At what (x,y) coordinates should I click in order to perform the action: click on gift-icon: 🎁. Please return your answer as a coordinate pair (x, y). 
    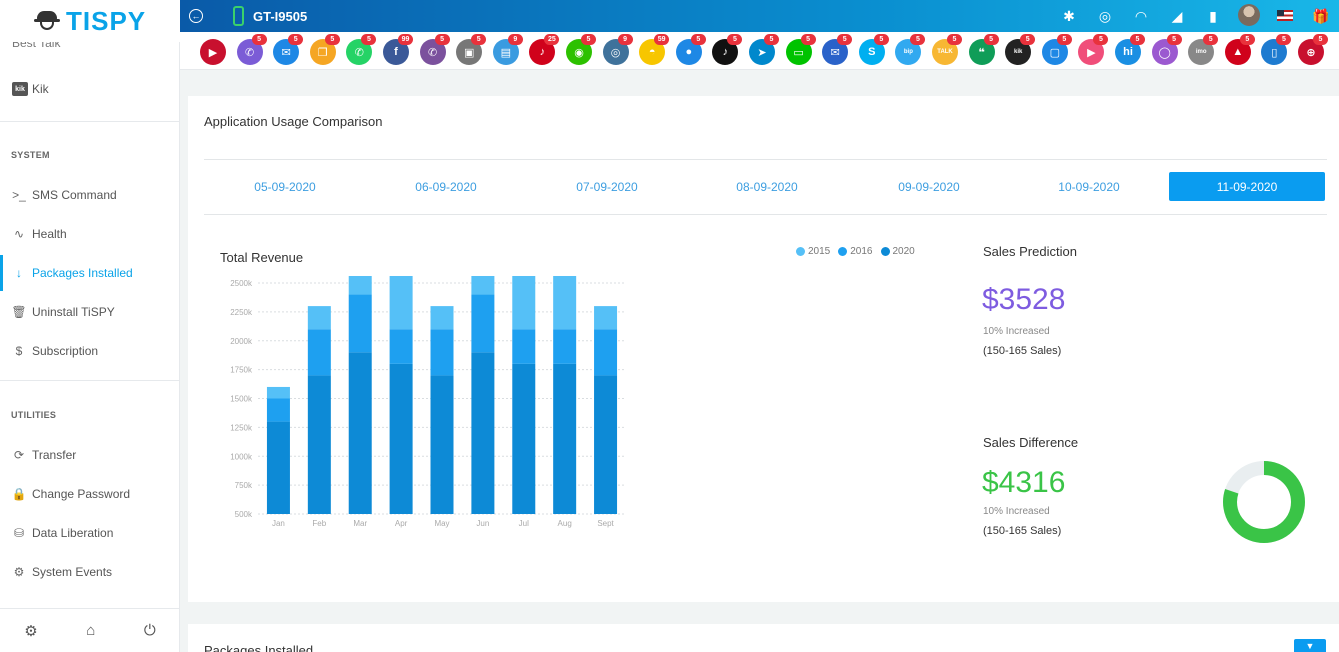
    Looking at the image, I should click on (1321, 16).